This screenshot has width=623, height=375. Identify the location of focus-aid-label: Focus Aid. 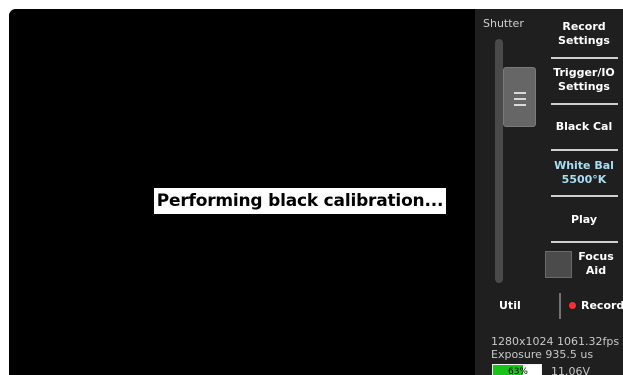
(596, 264).